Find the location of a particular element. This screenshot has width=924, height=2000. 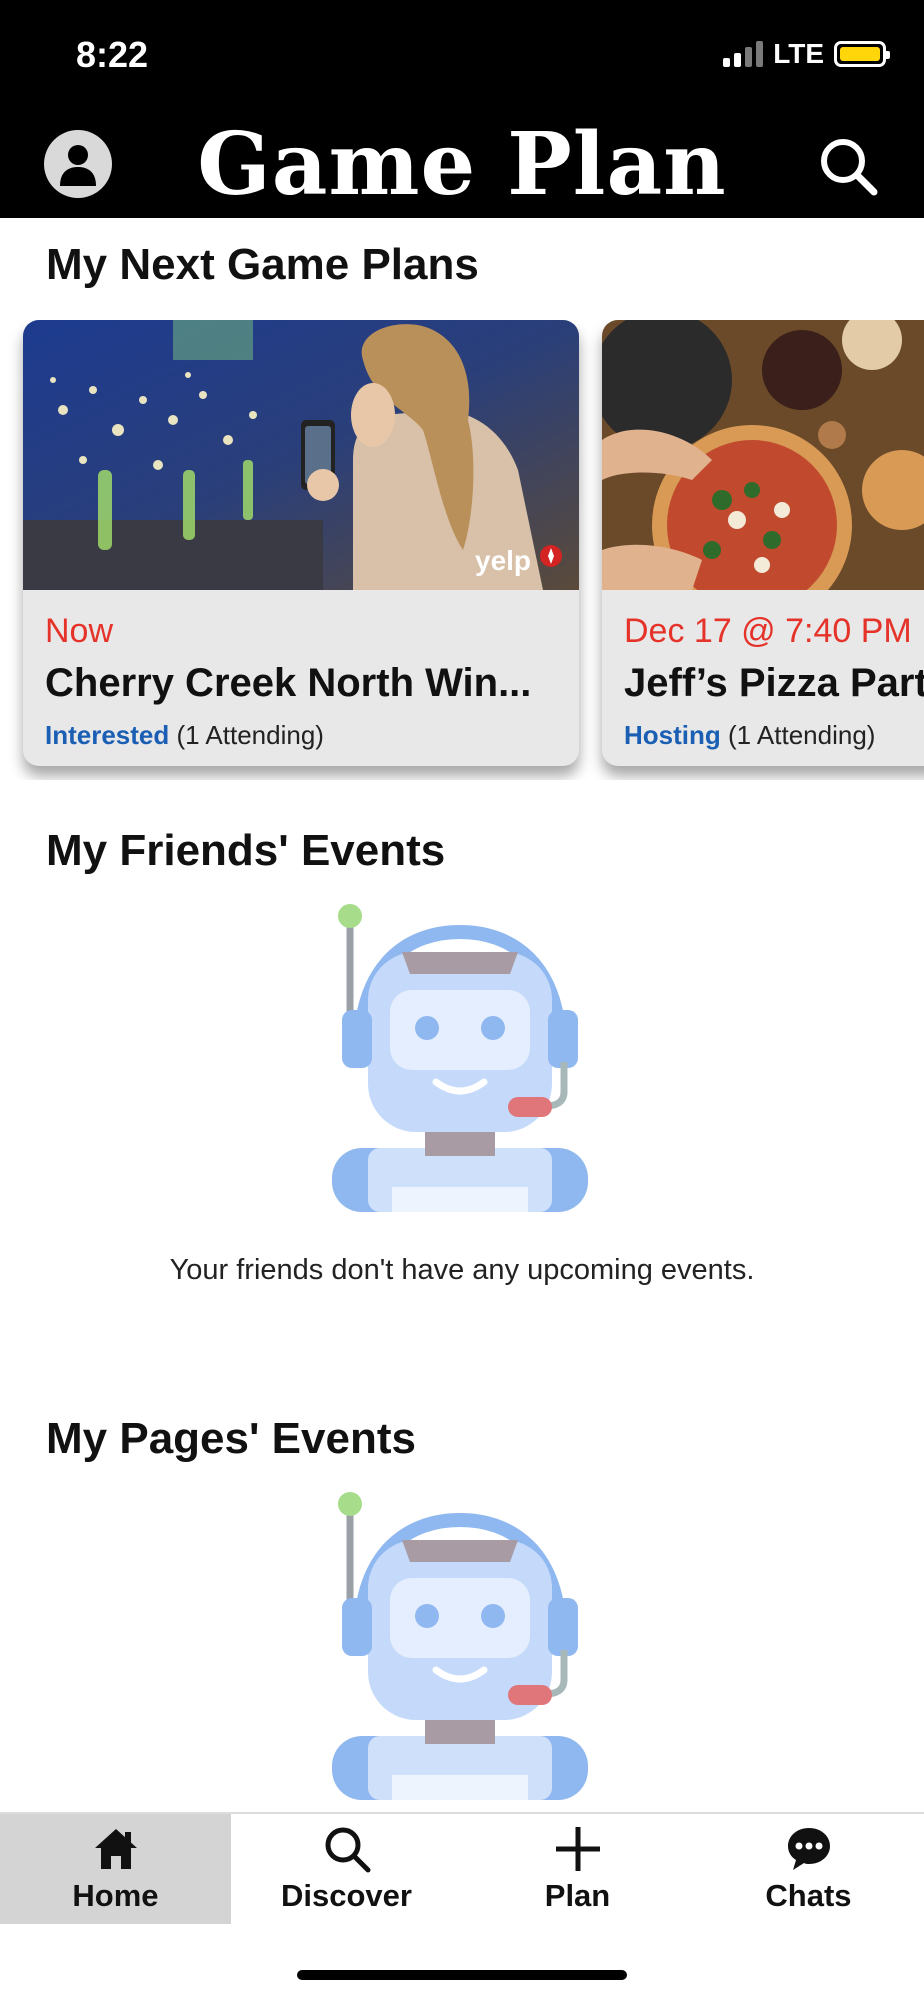

section-title-pages-events: My Pages' Events is located at coordinates (231, 1438).